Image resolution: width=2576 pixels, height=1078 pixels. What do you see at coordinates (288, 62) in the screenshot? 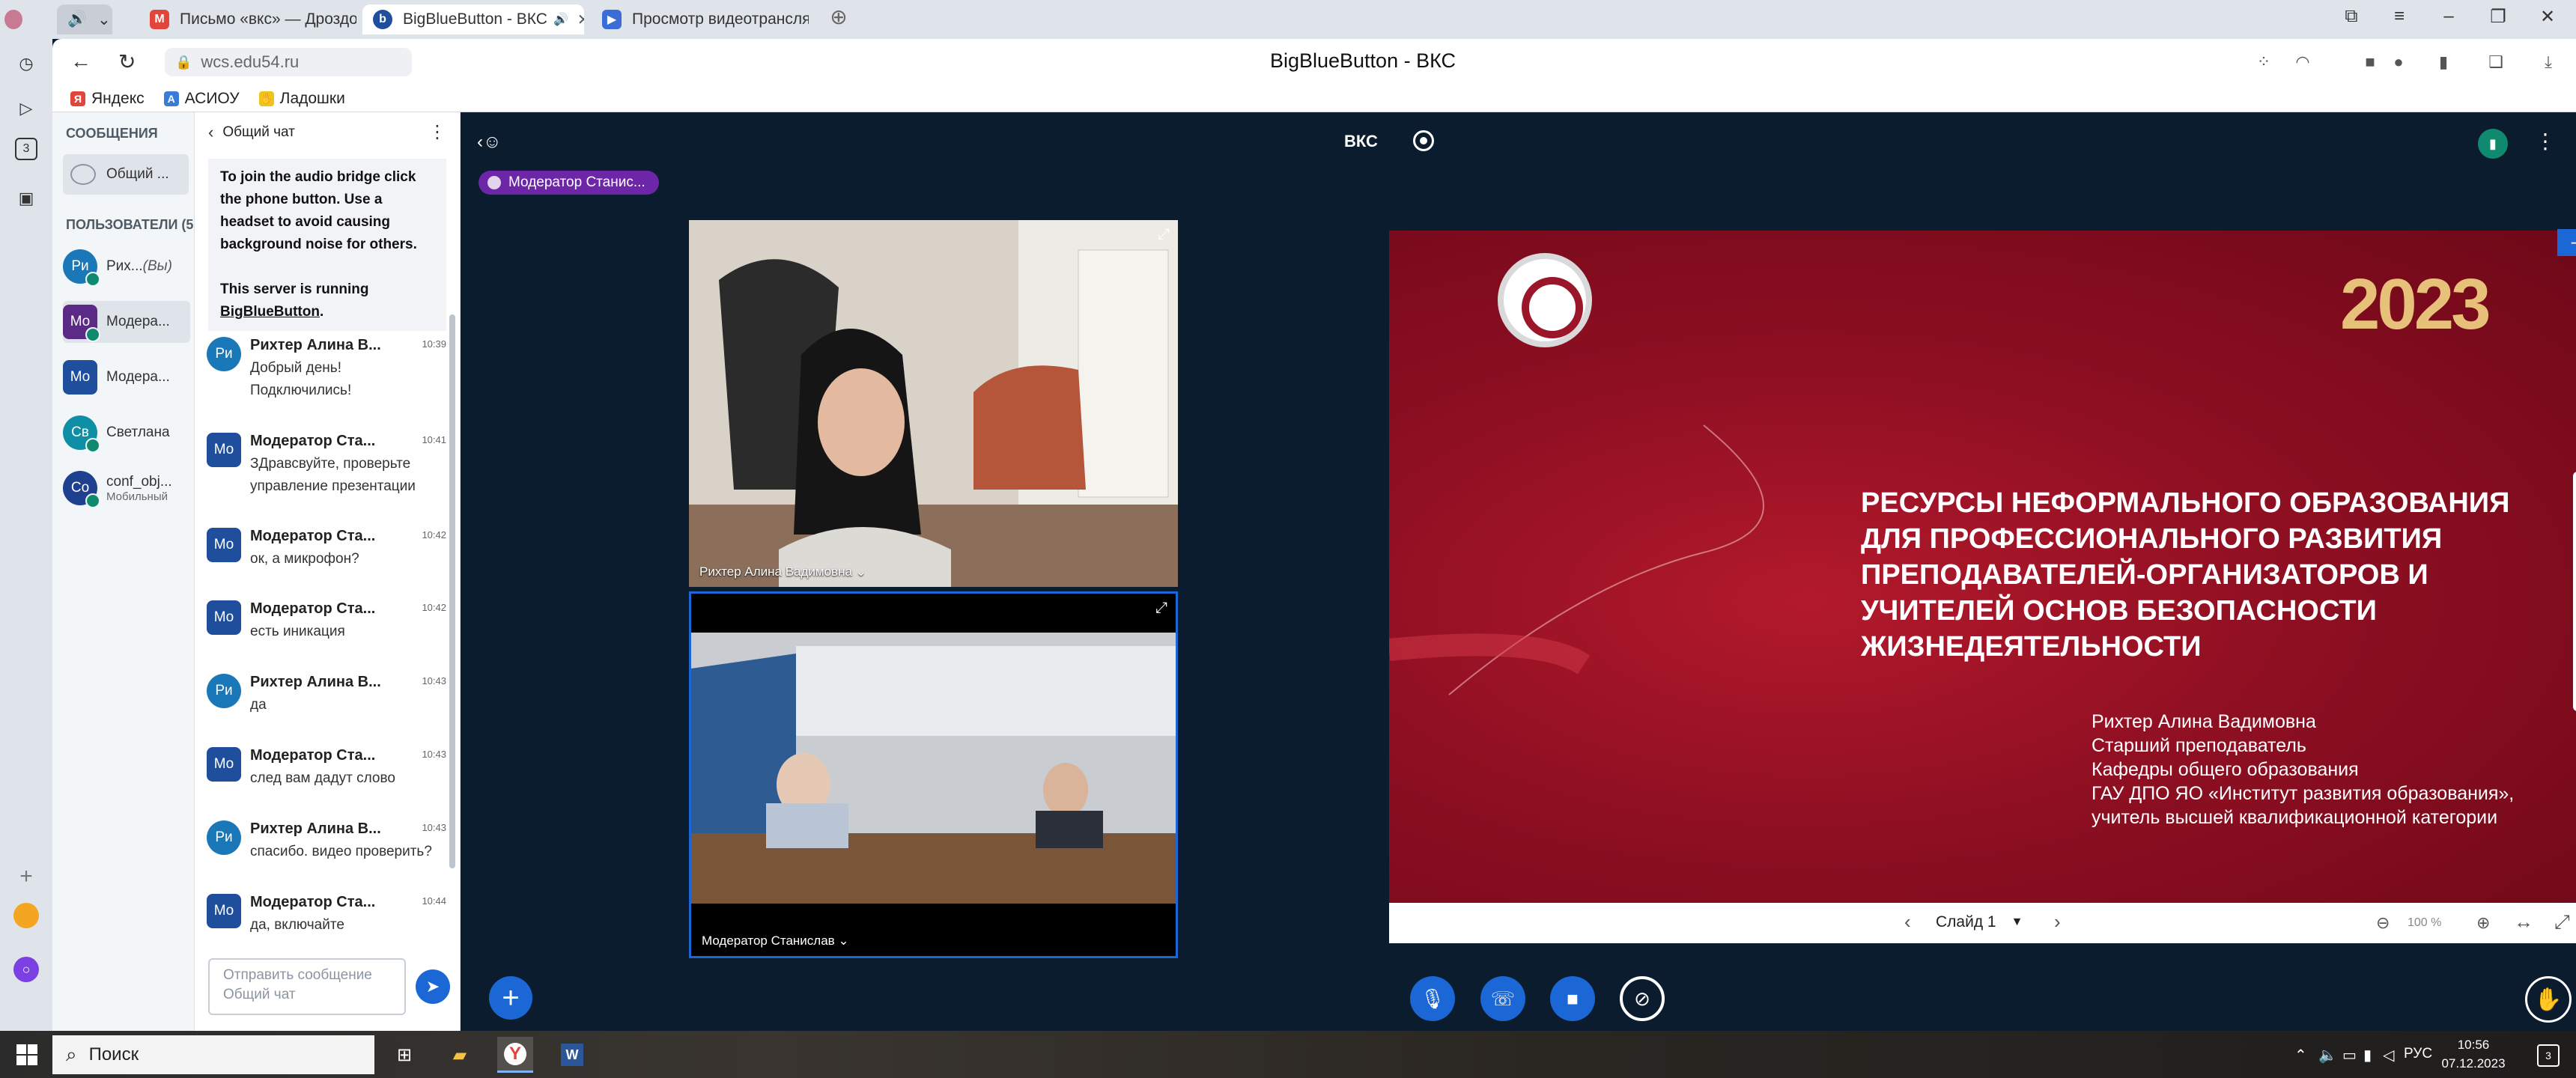
I see `url-field: 🔒 wcs.edu54.ru` at bounding box center [288, 62].